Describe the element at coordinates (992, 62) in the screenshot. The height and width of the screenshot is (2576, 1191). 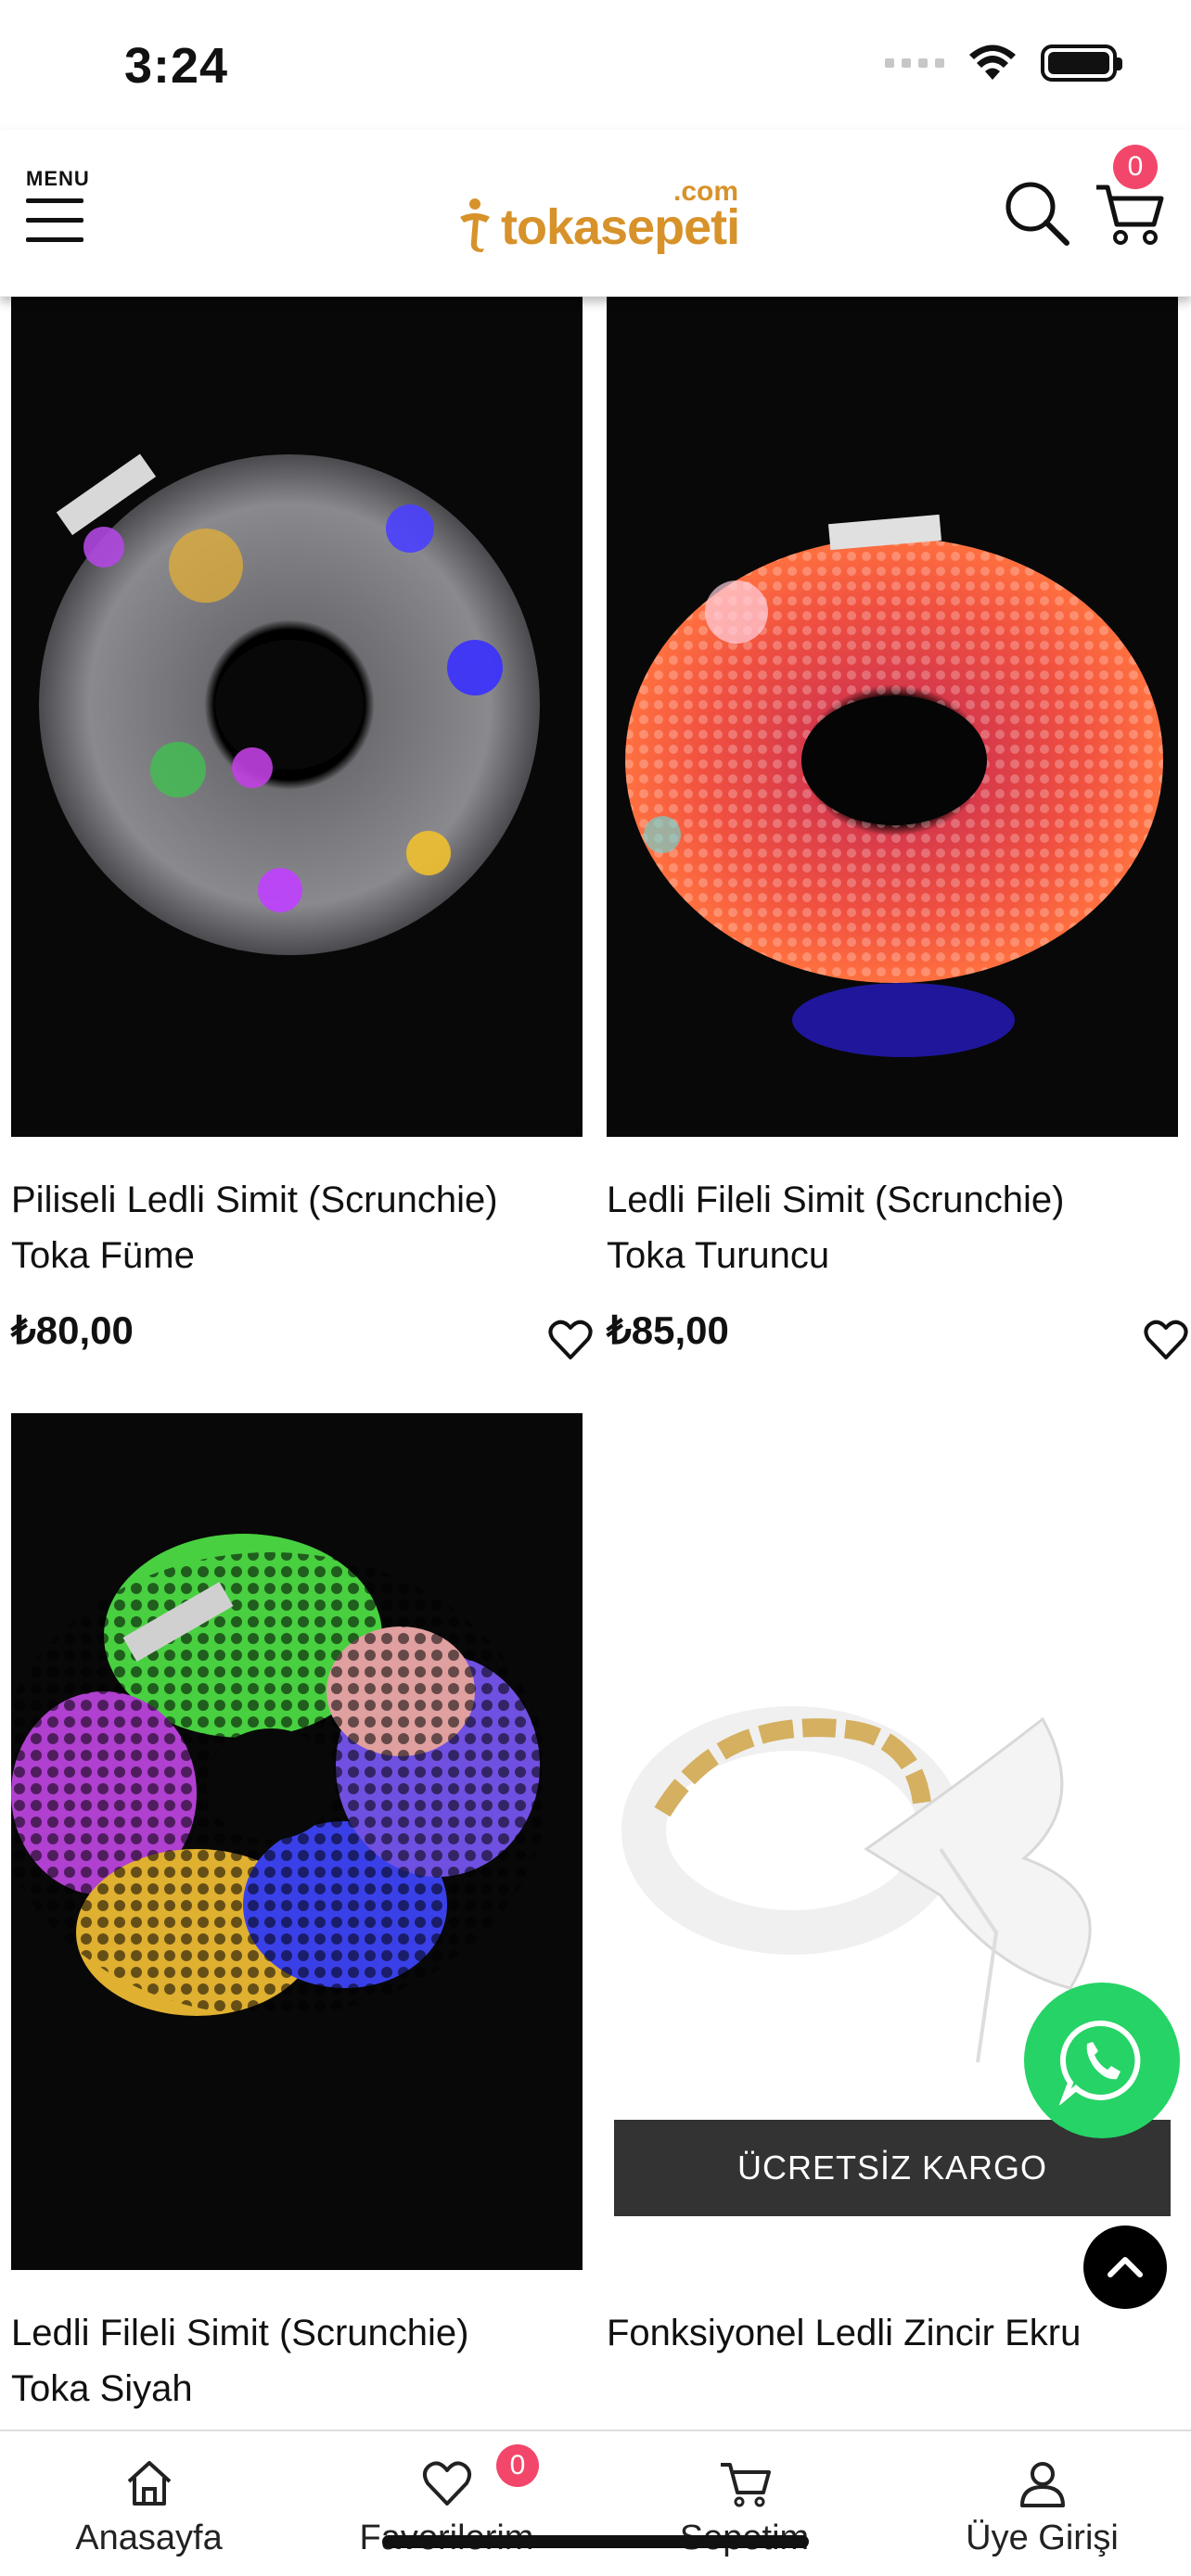
I see `wifi-icon` at that location.